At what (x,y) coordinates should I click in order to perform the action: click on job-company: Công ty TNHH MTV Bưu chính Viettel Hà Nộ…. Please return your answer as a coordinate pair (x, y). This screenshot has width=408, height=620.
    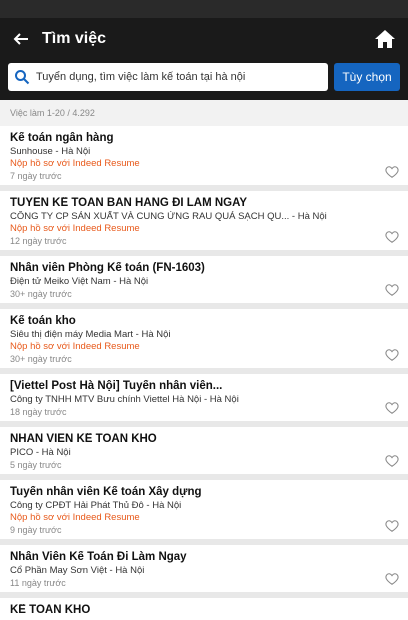
    Looking at the image, I should click on (124, 399).